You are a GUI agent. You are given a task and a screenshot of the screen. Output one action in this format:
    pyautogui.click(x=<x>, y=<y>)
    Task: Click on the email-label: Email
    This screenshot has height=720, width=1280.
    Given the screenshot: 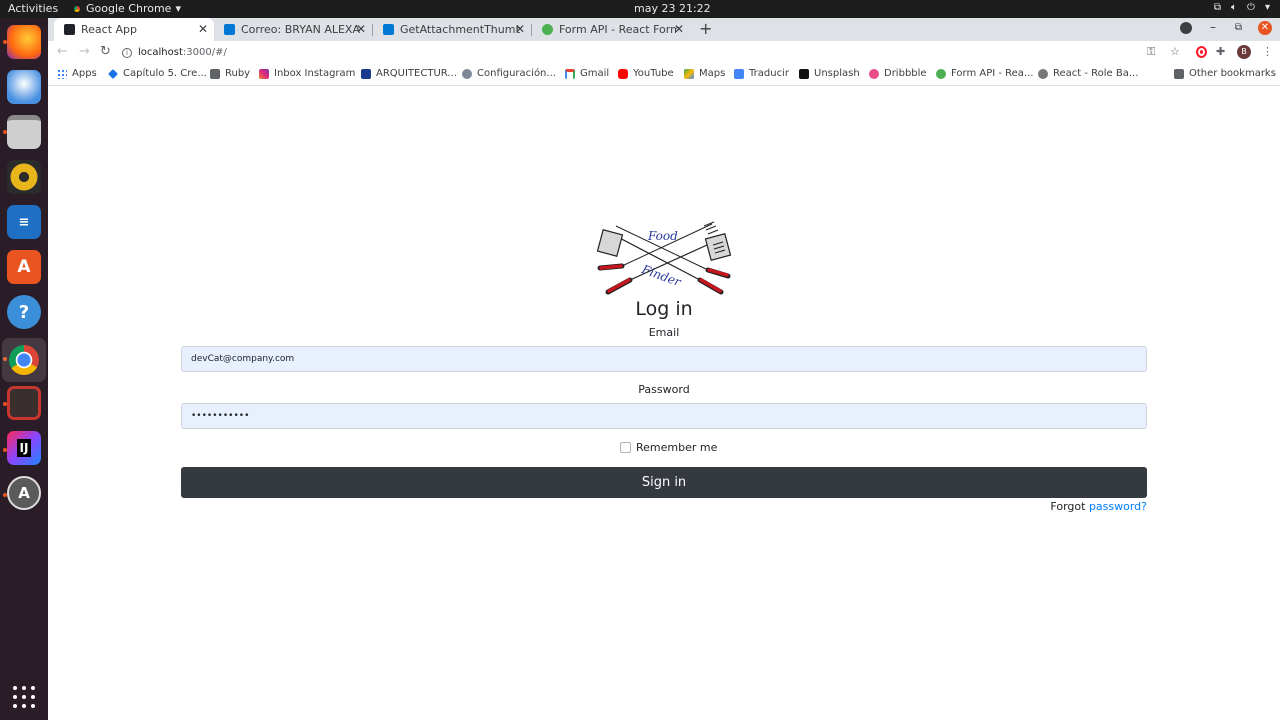 What is the action you would take?
    pyautogui.click(x=664, y=332)
    